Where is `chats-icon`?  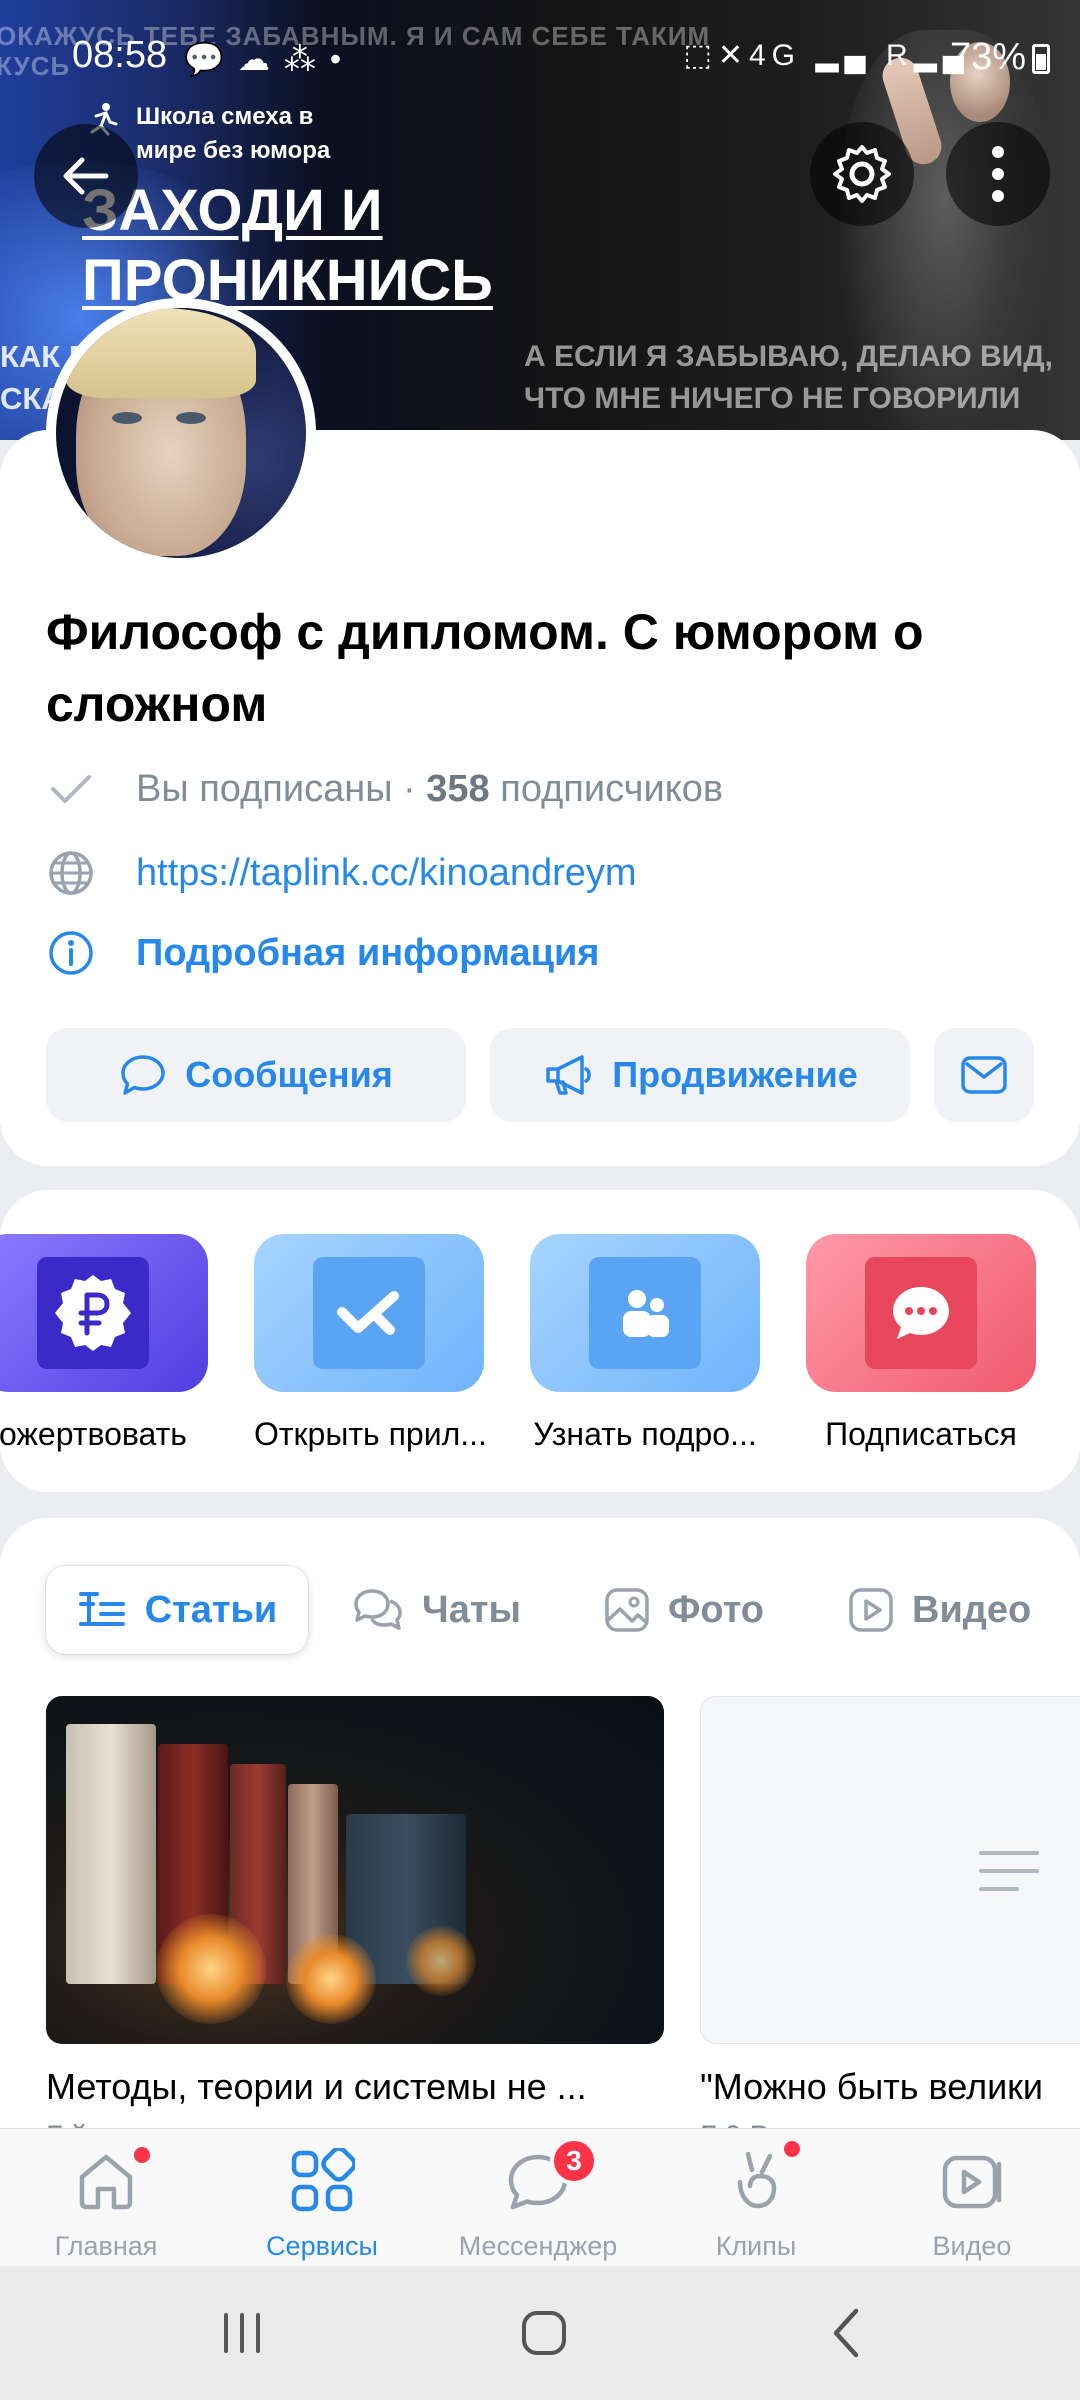
chats-icon is located at coordinates (378, 1609).